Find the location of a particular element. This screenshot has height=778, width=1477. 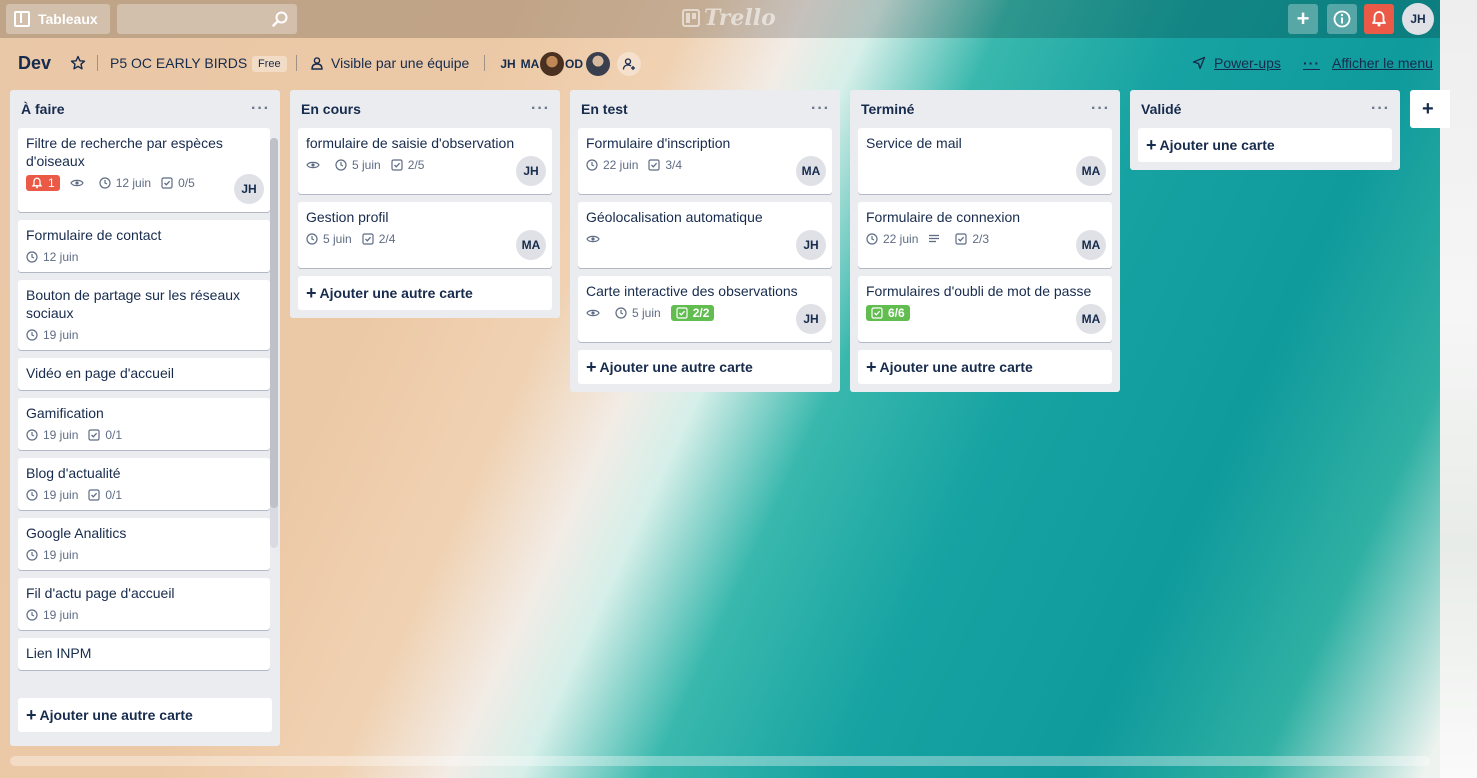

card: Formulaire de connexion 22 juin 2/3 MA is located at coordinates (985, 235).